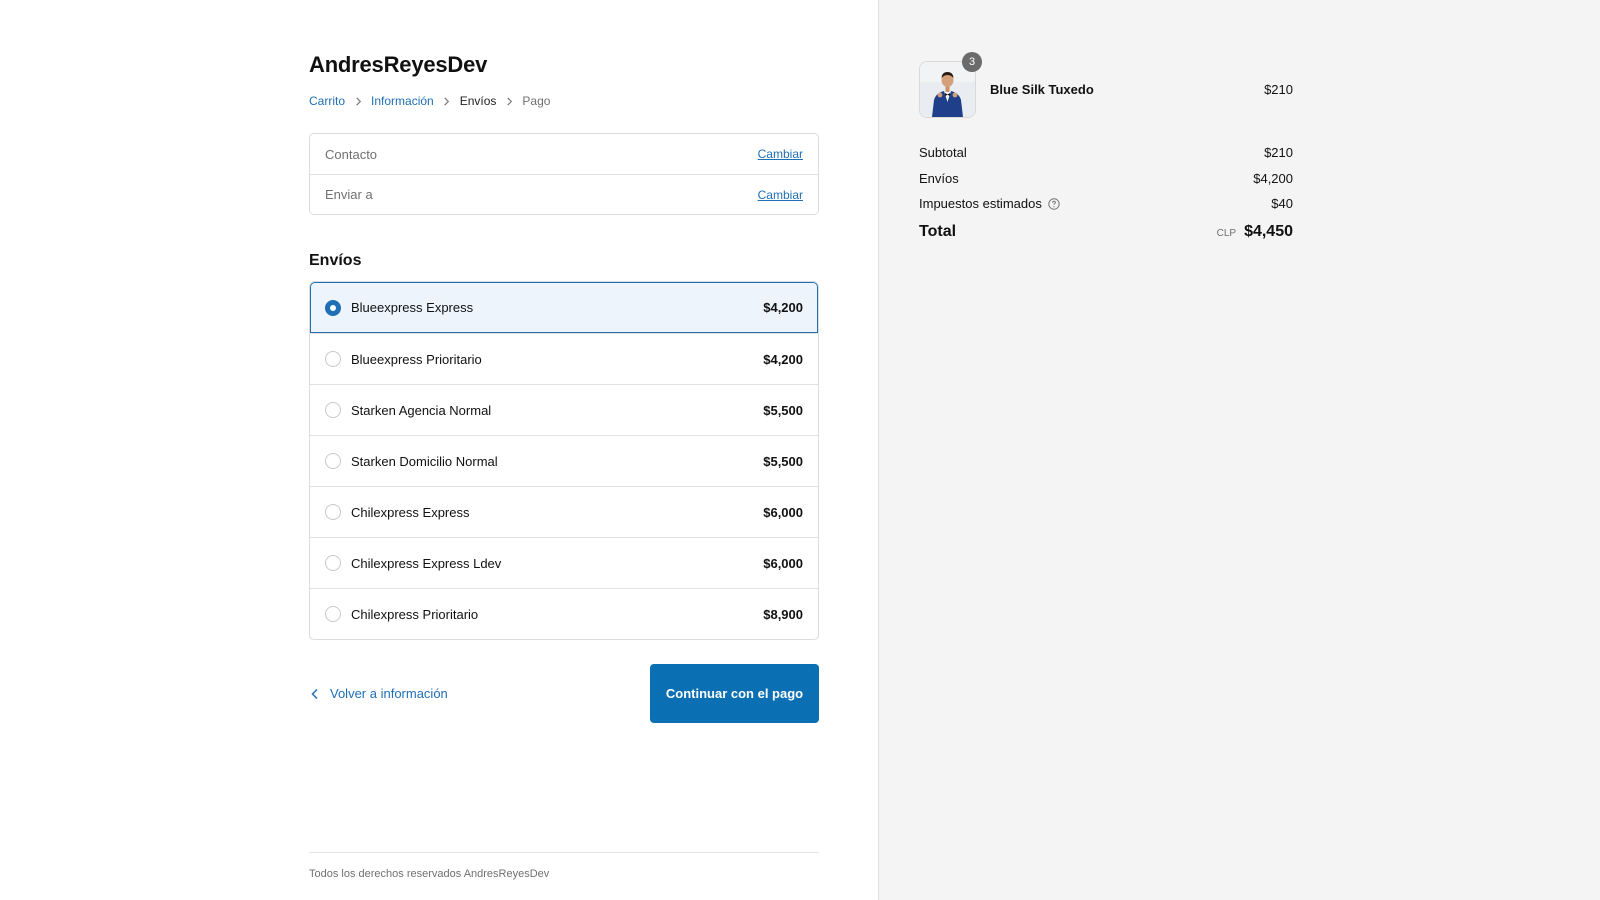 The height and width of the screenshot is (900, 1600). I want to click on contact-label: Contacto, so click(351, 154).